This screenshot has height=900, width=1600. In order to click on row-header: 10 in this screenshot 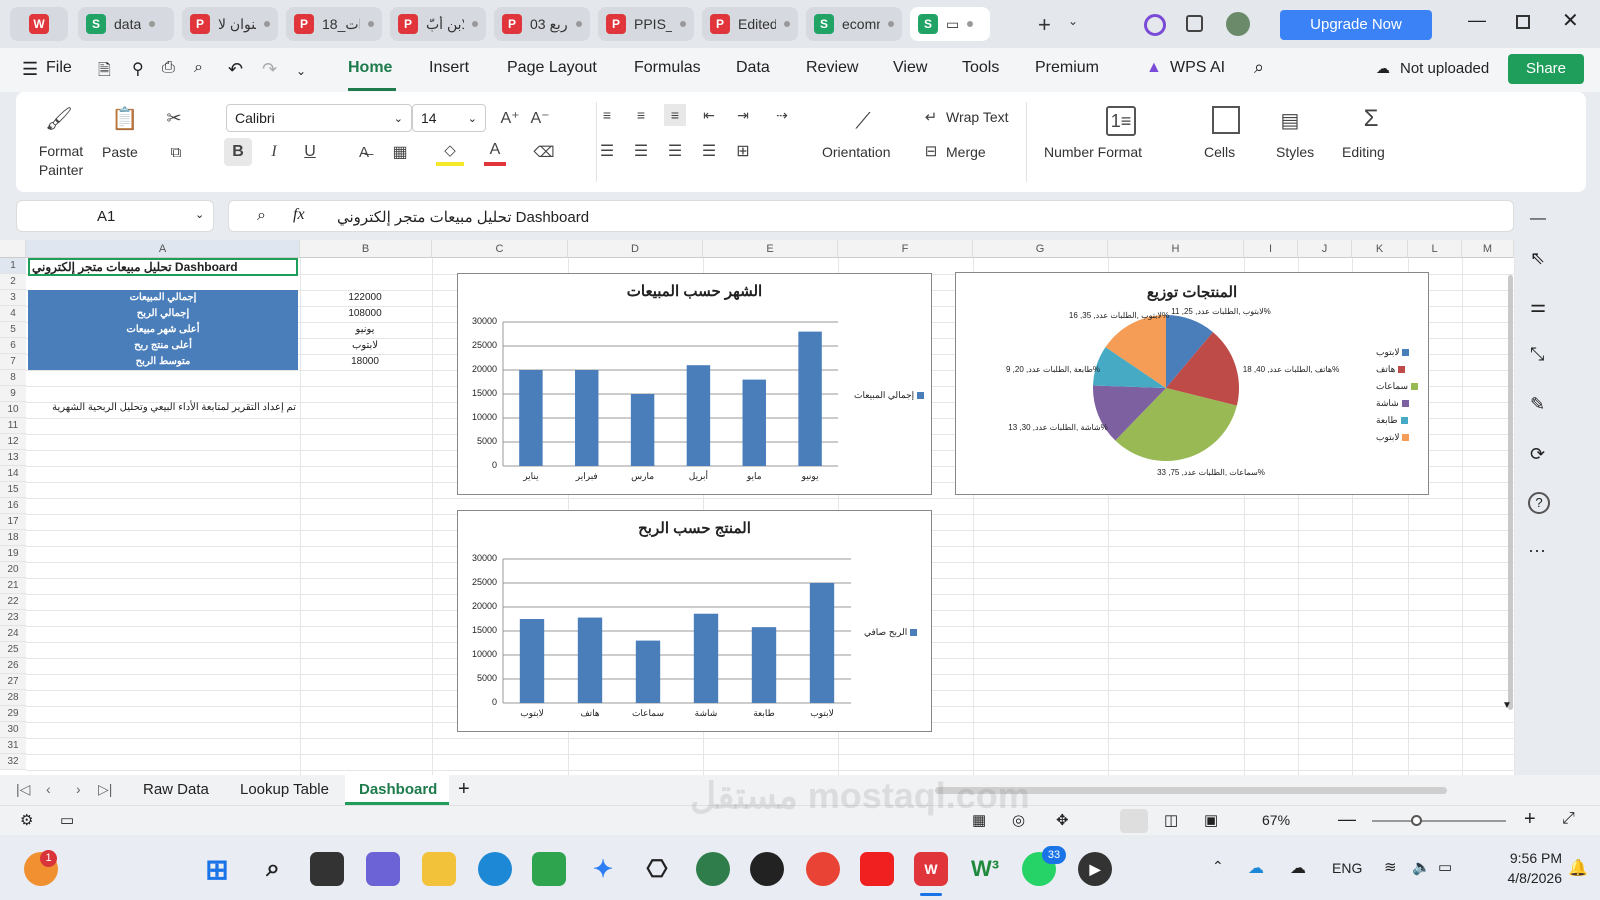, I will do `click(13, 410)`.